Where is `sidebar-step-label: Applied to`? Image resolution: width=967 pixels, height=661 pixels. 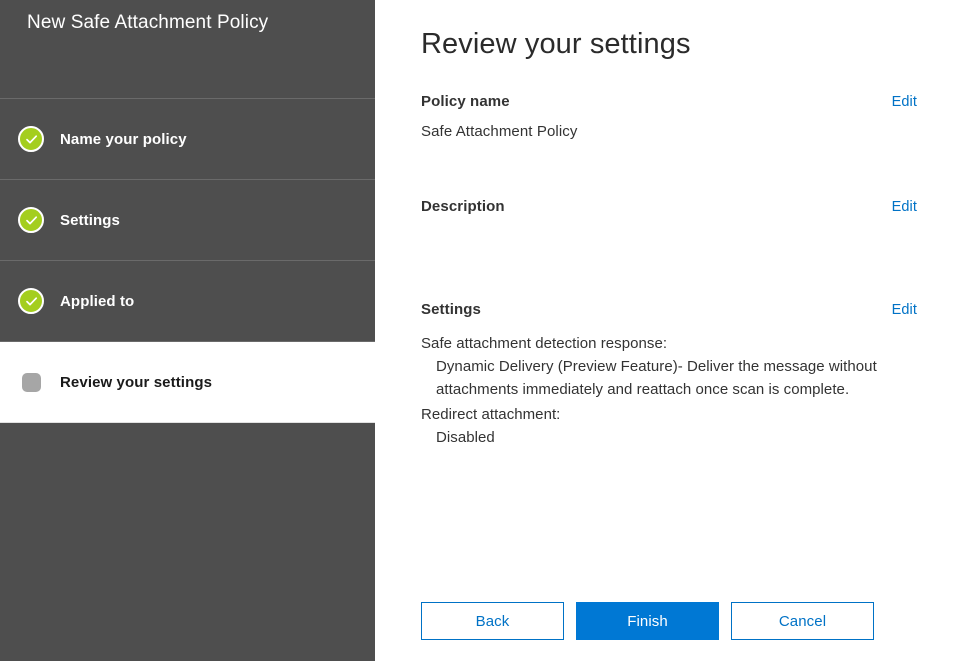 sidebar-step-label: Applied to is located at coordinates (97, 301).